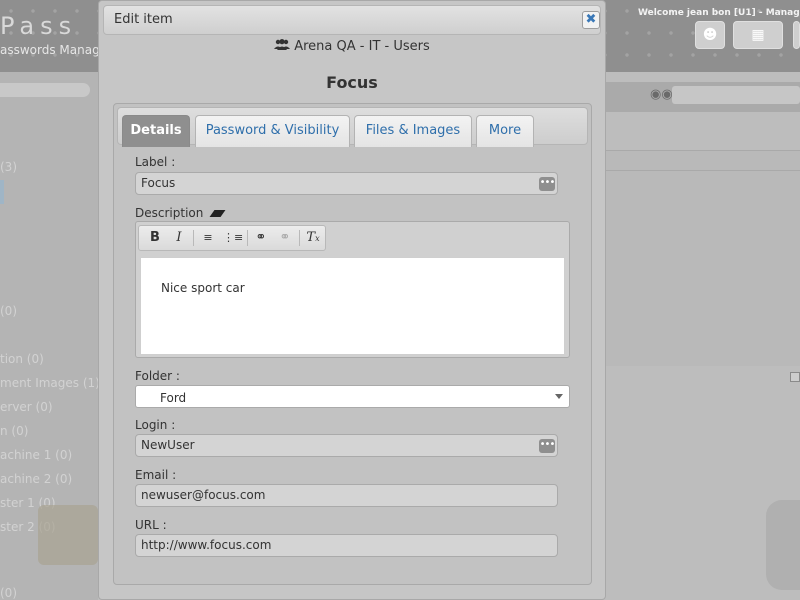 This screenshot has width=800, height=600. Describe the element at coordinates (285, 238) in the screenshot. I see `unlink-icon: ⚭` at that location.